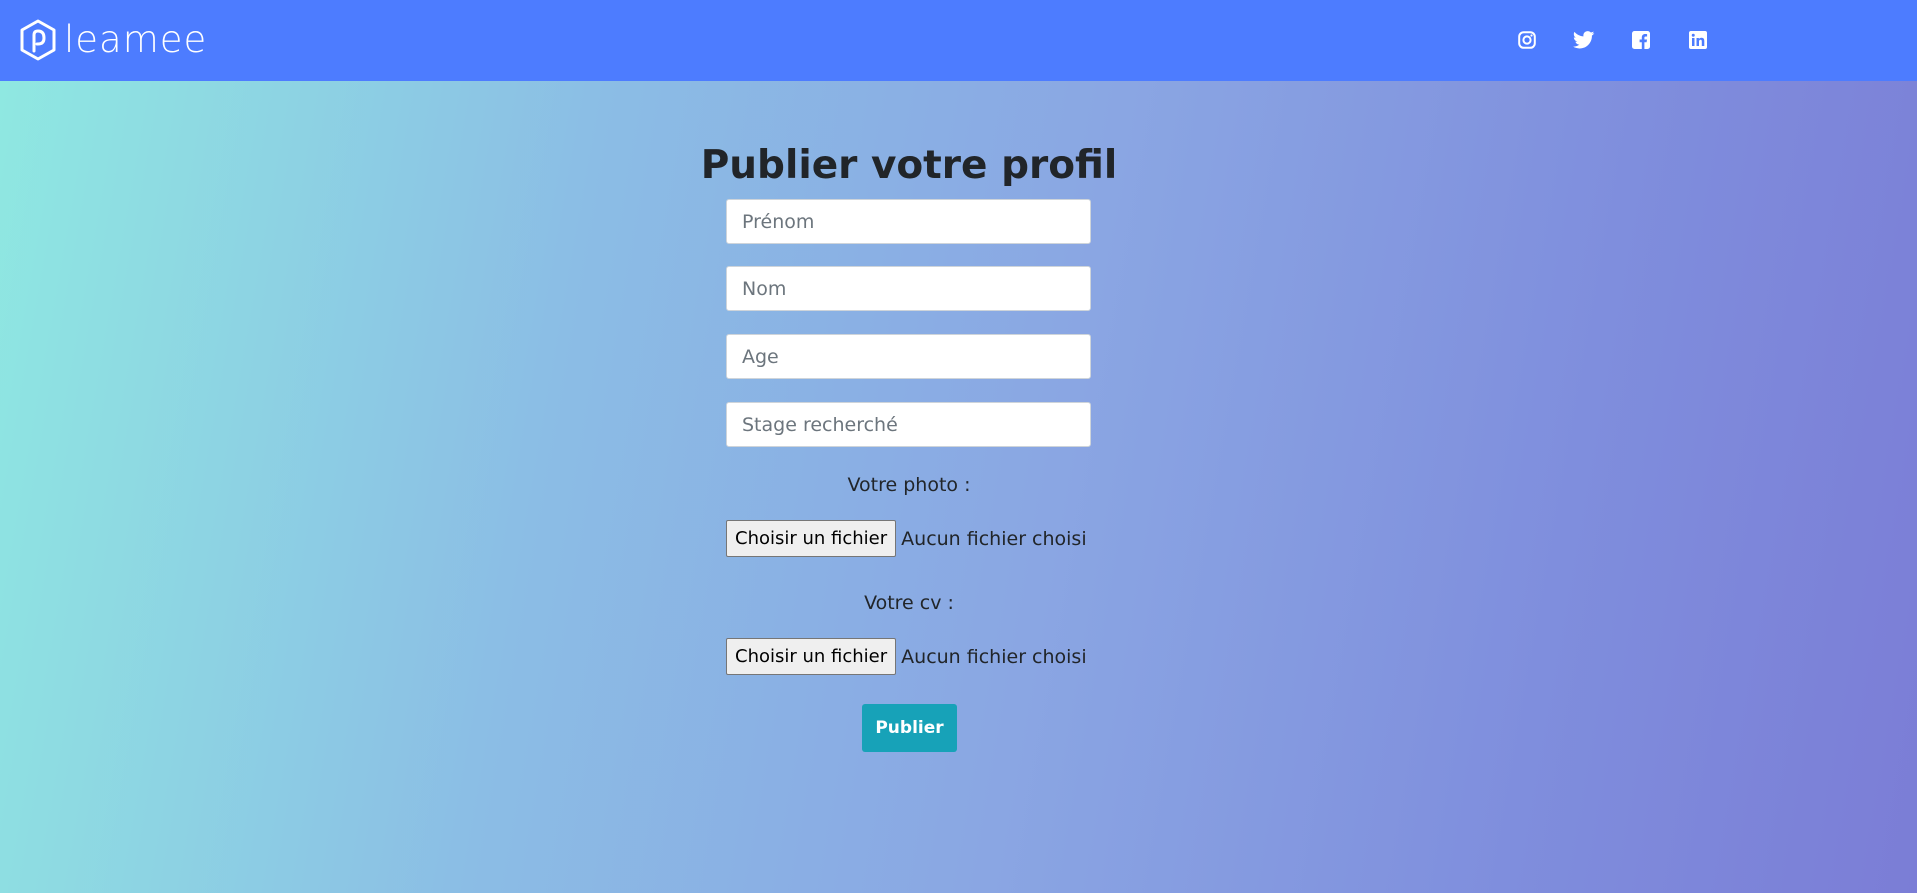 This screenshot has height=893, width=1917. I want to click on cv-file-picker: Choisir un fichier Aucun fichier choisi, so click(906, 656).